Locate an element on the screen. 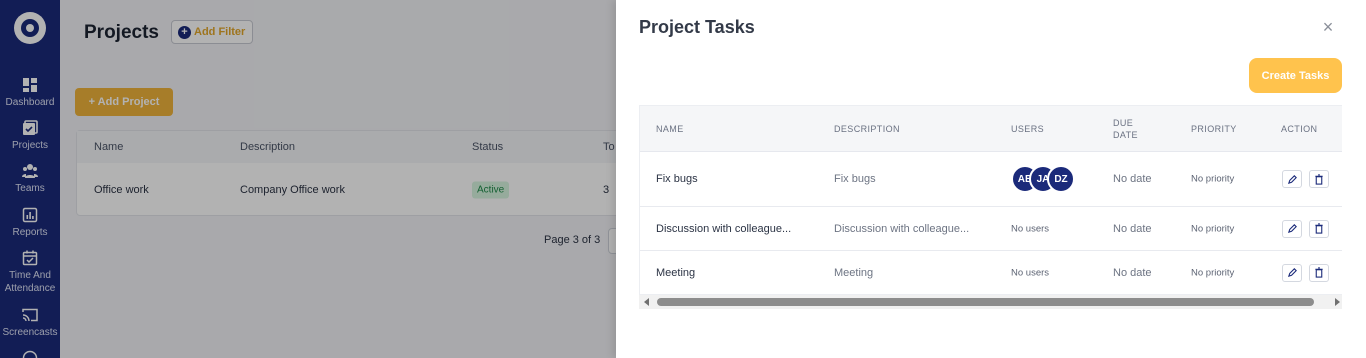 The image size is (1366, 358). column-header-users: USERS is located at coordinates (1028, 128).